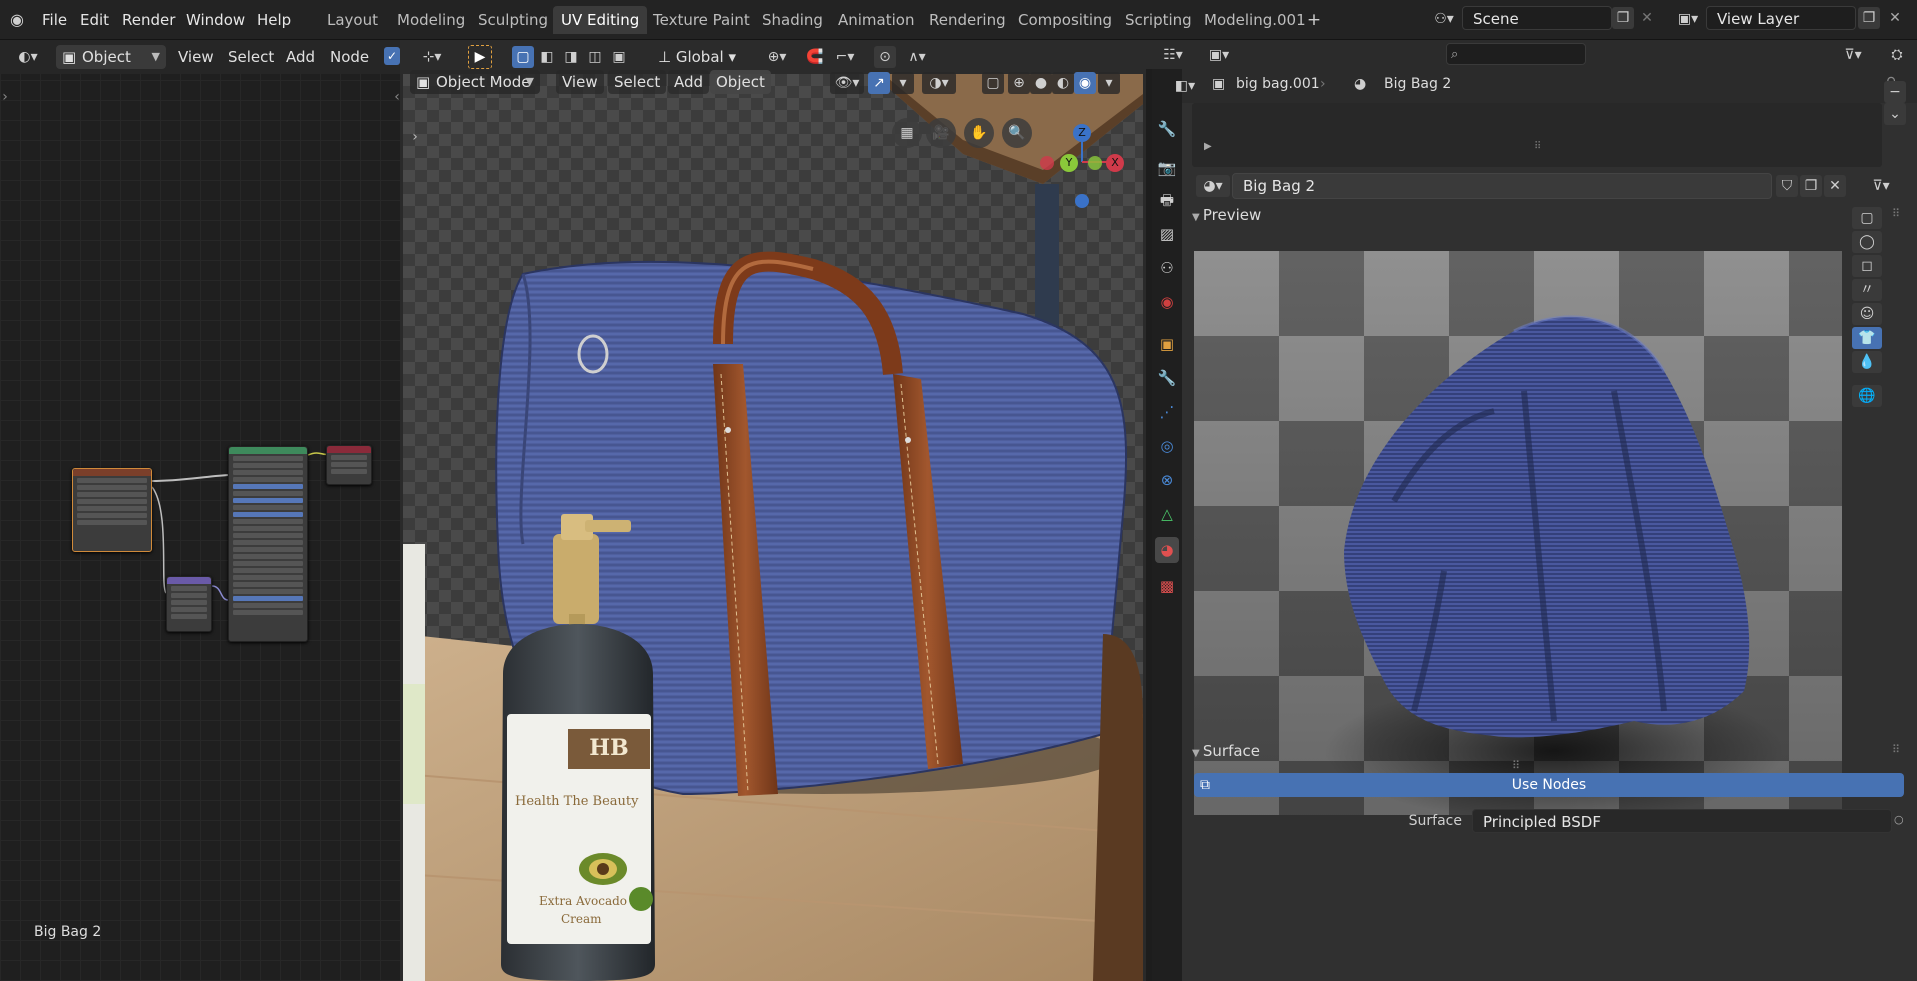 The image size is (1917, 981). What do you see at coordinates (689, 82) in the screenshot?
I see `vp-menu-add: Add` at bounding box center [689, 82].